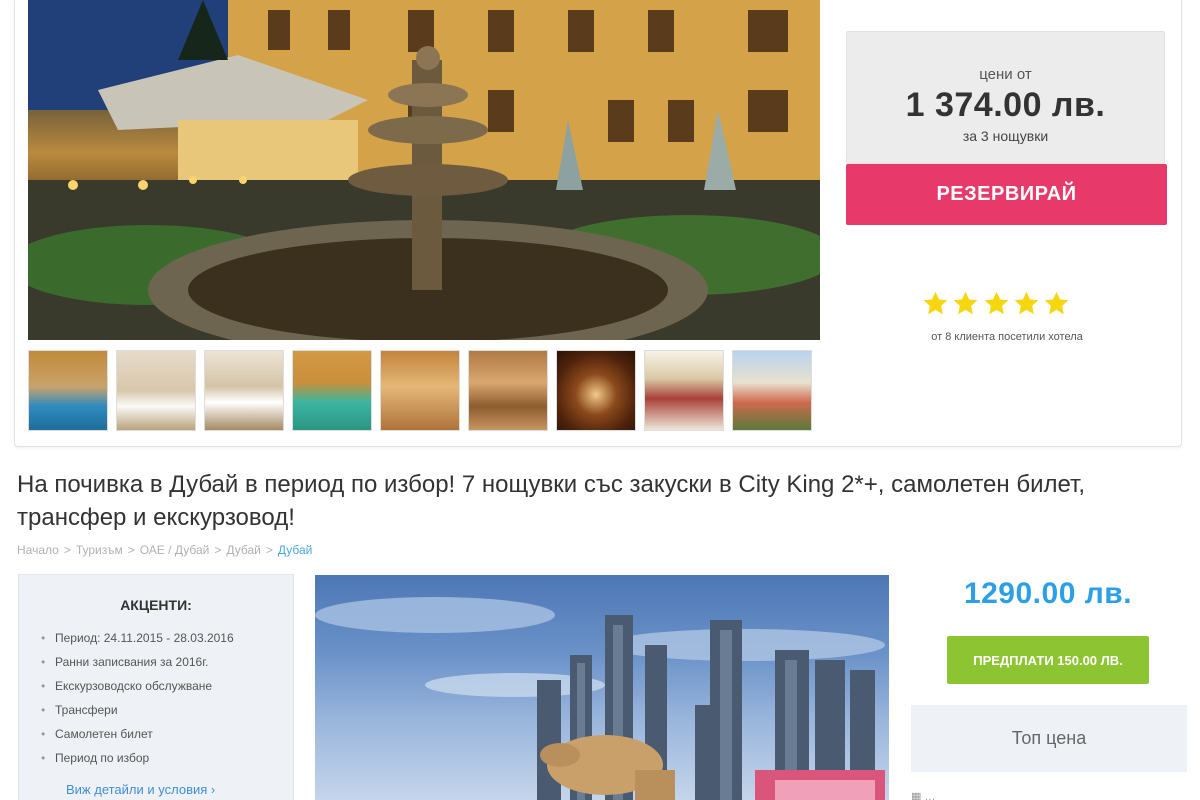 Image resolution: width=1200 pixels, height=800 pixels. Describe the element at coordinates (137, 738) in the screenshot. I see `highlight-item: Самолетен билет` at that location.